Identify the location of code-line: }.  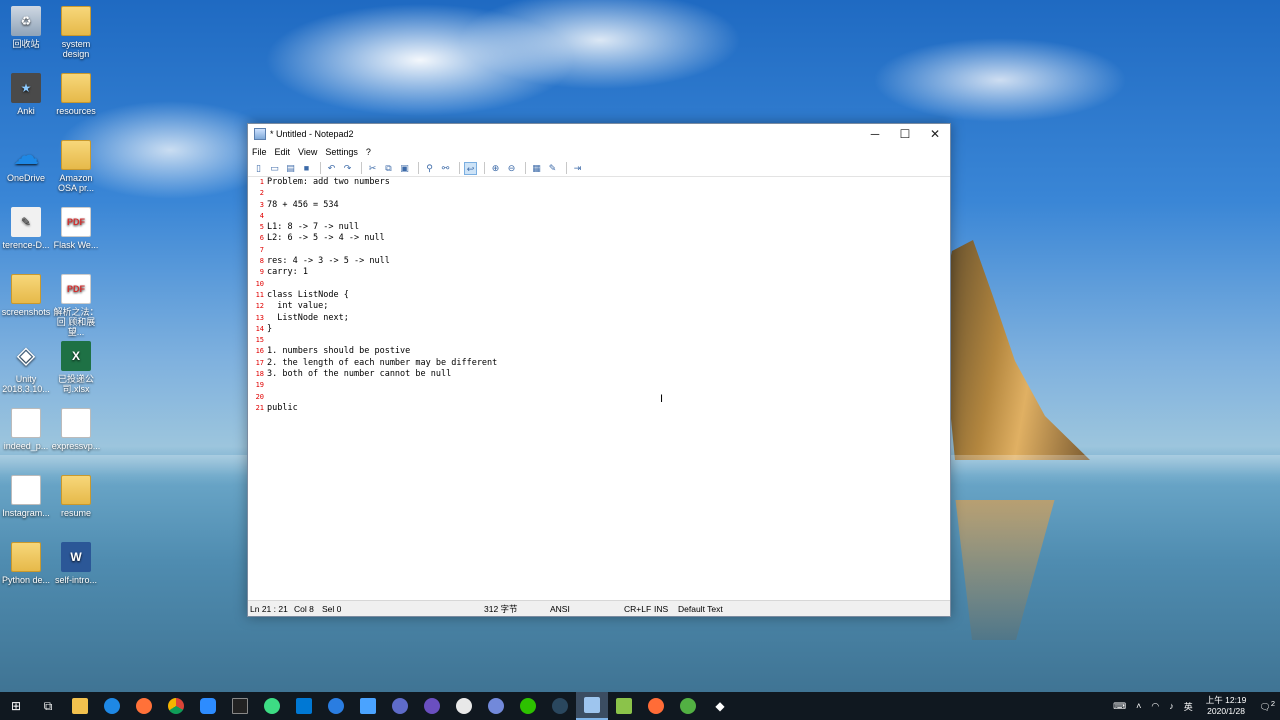
(608, 329).